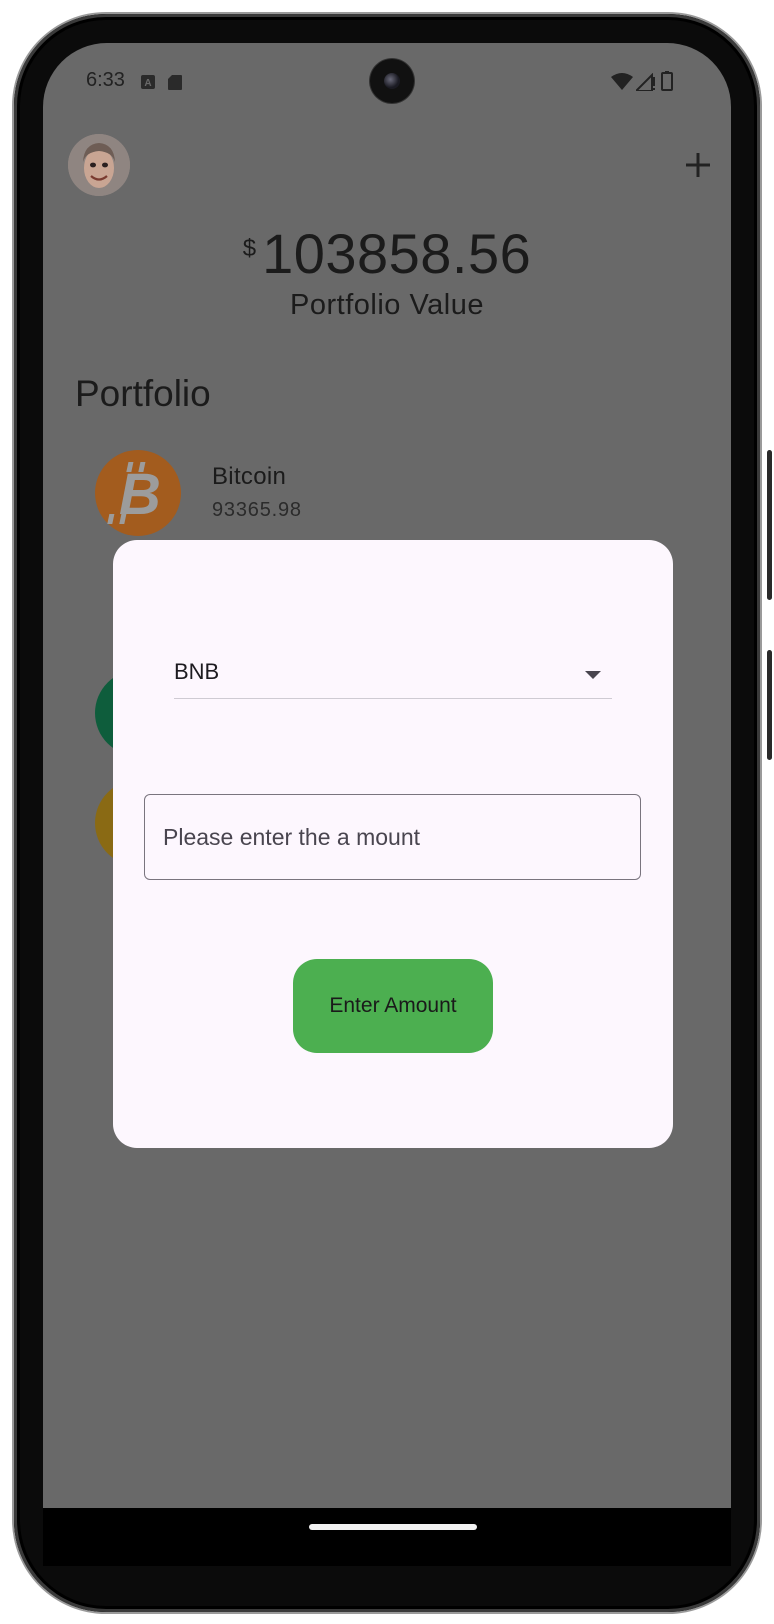 This screenshot has width=774, height=1624. I want to click on volume-button, so click(769, 705).